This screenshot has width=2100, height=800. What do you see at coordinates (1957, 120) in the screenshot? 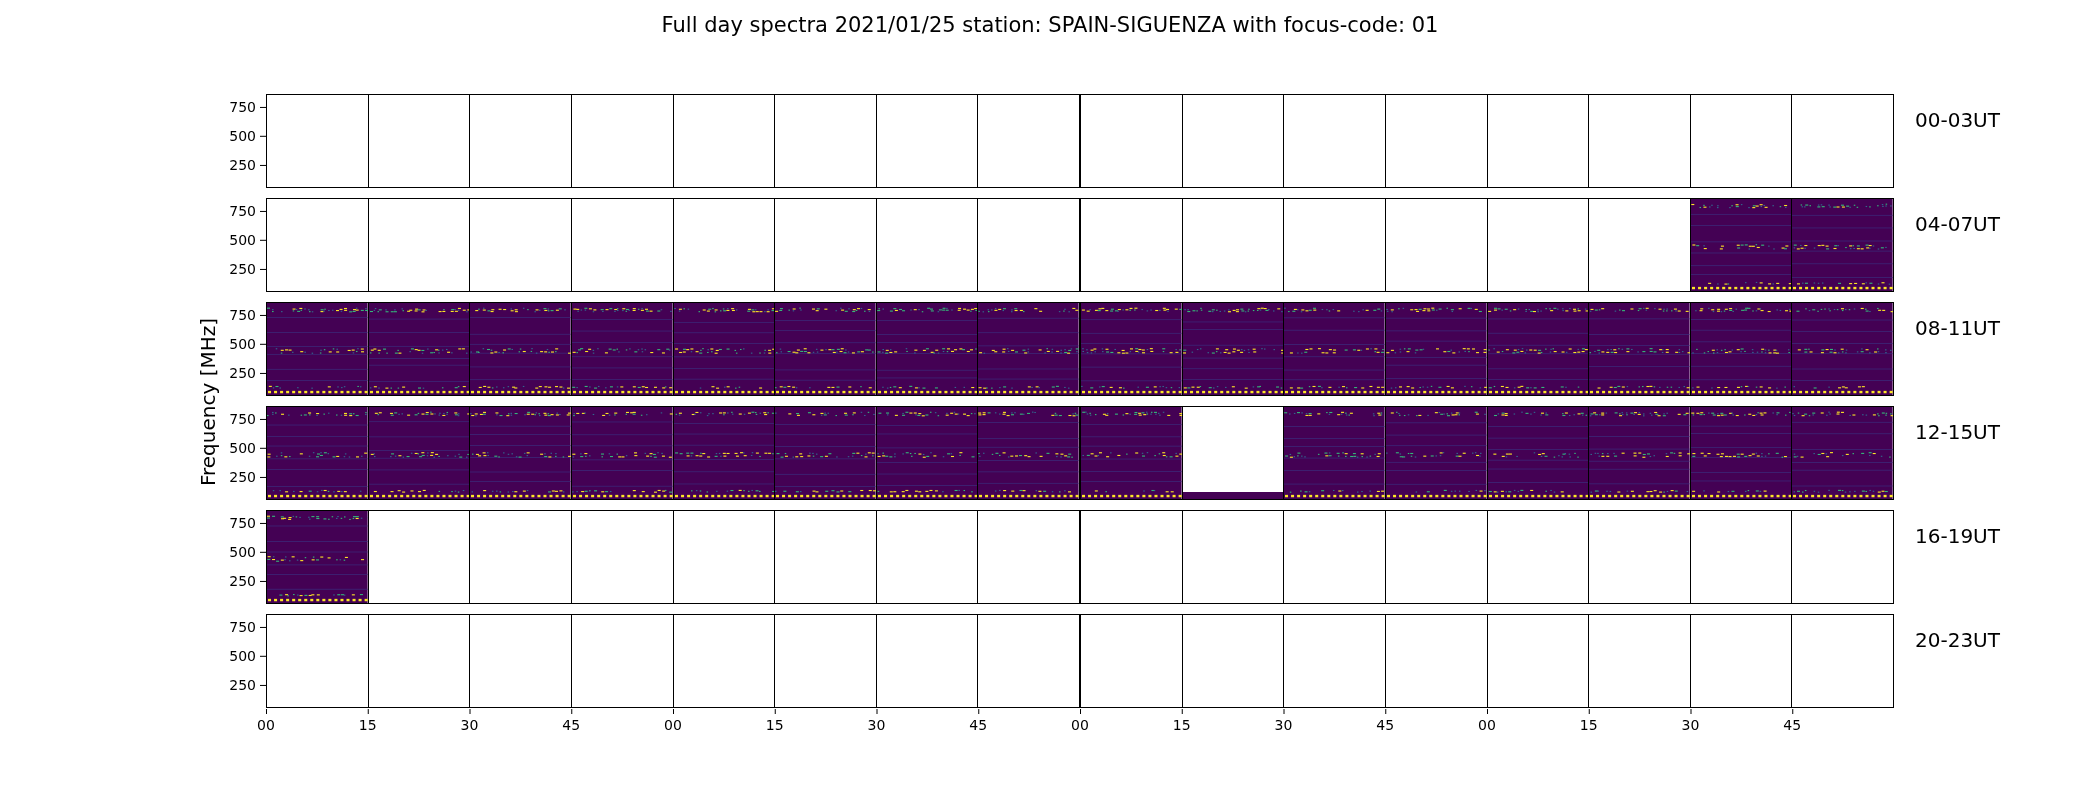
I see `time-range-label: 00-03UT` at bounding box center [1957, 120].